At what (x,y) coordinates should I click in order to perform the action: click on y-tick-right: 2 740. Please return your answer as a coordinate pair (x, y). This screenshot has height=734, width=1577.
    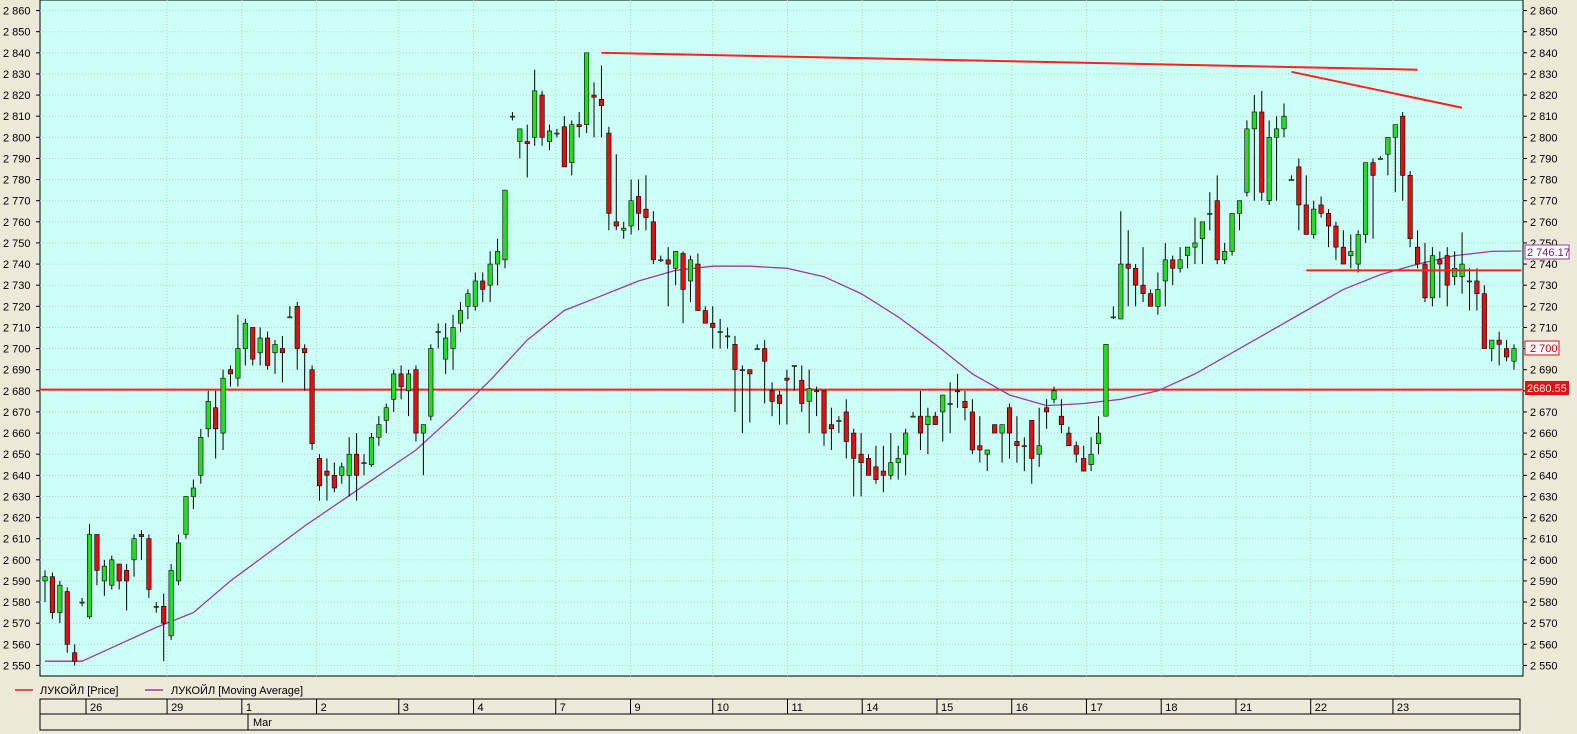
    Looking at the image, I should click on (1544, 265).